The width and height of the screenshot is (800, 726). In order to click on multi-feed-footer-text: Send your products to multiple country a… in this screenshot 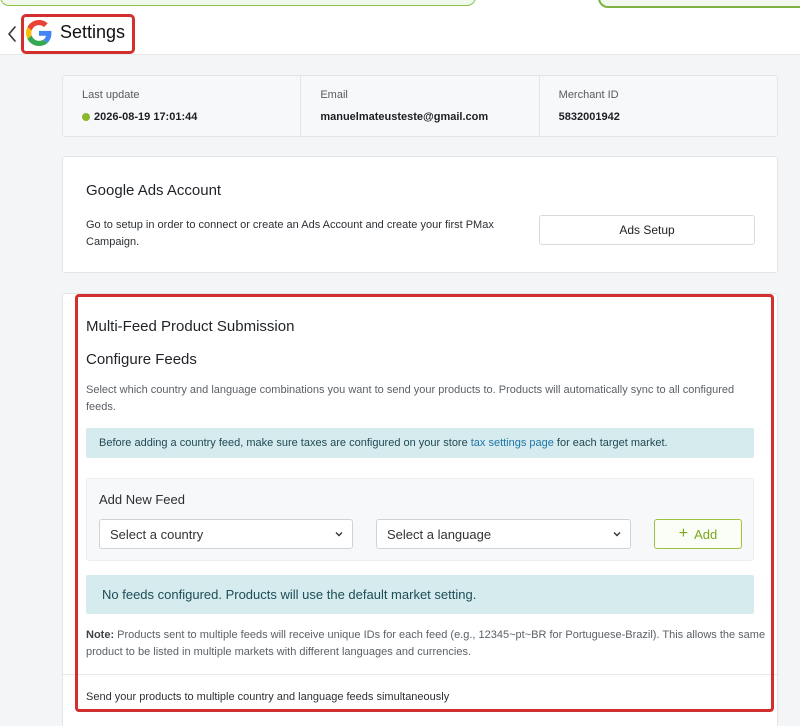, I will do `click(268, 697)`.